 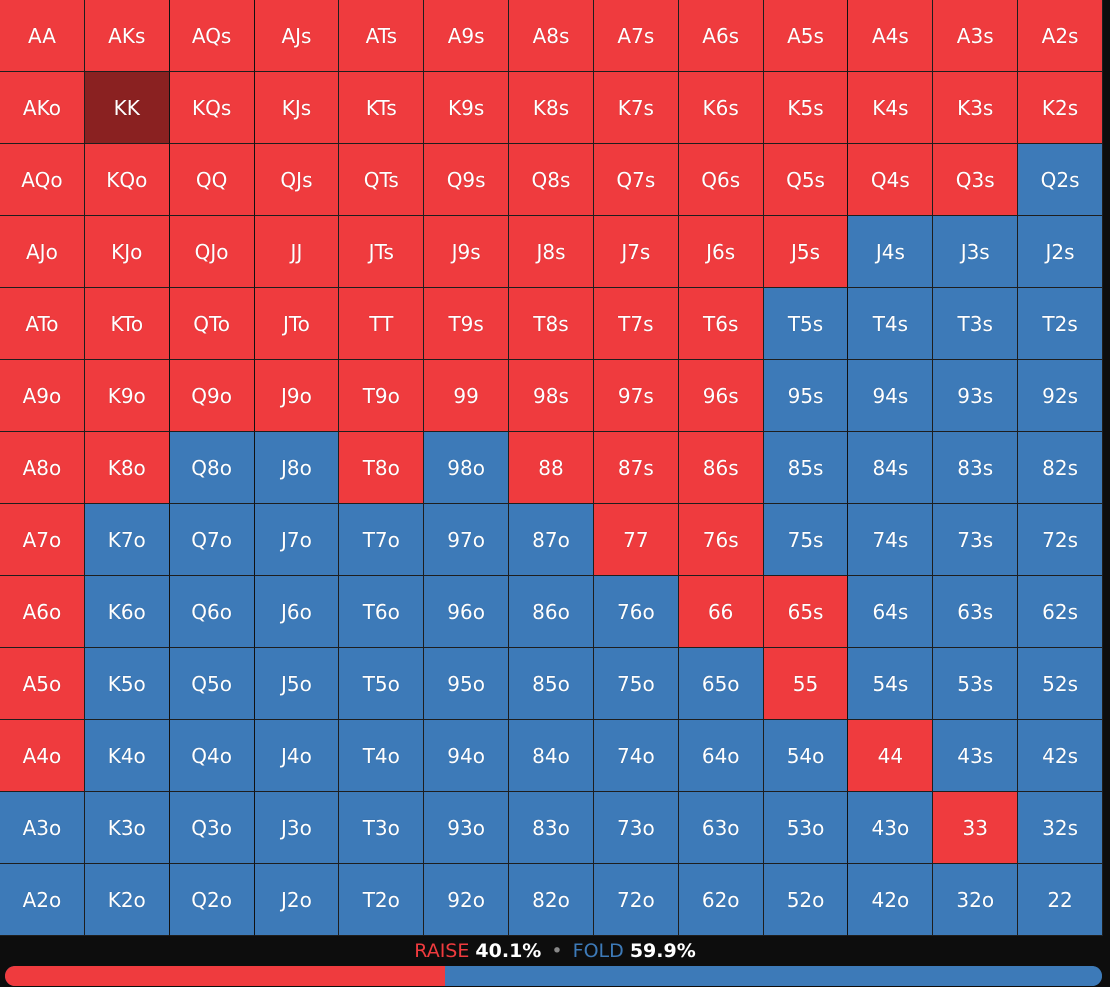 I want to click on hand-cell-a2o: A2o, so click(x=42, y=900).